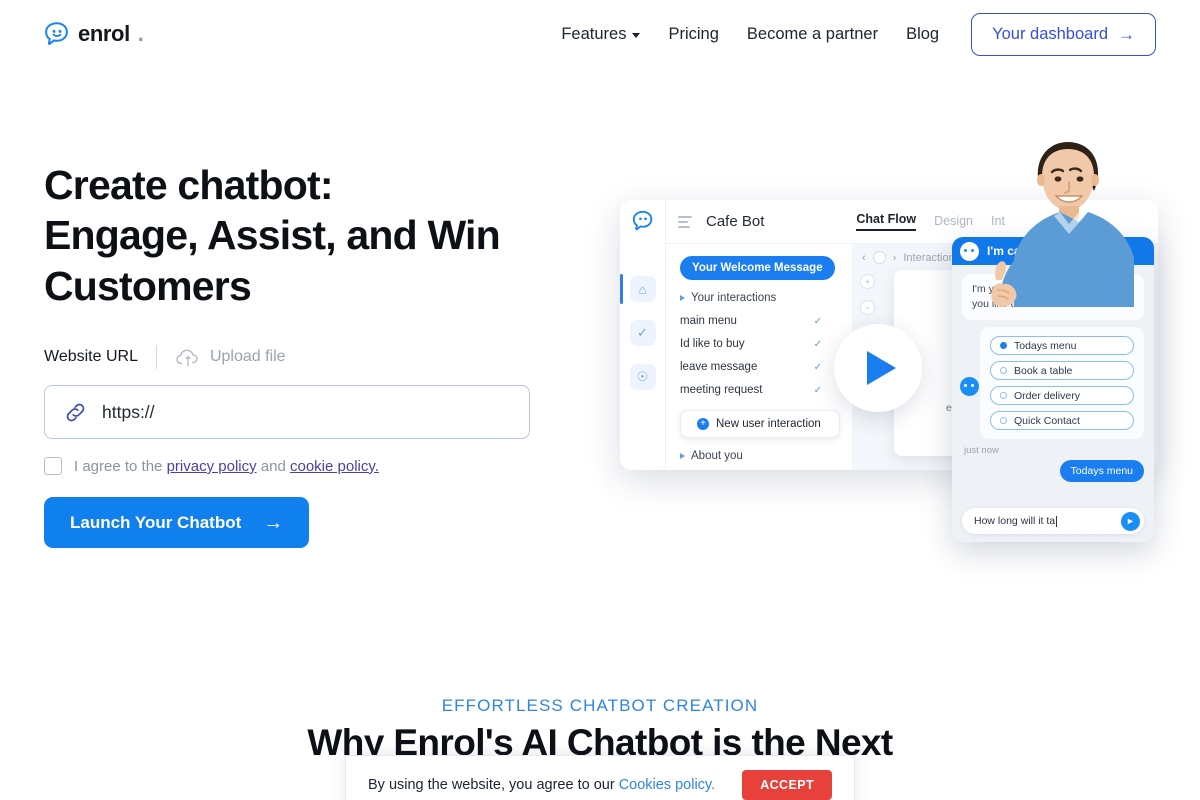 This screenshot has height=800, width=1200. What do you see at coordinates (712, 344) in the screenshot?
I see `flow-item-label: Id like to buy` at bounding box center [712, 344].